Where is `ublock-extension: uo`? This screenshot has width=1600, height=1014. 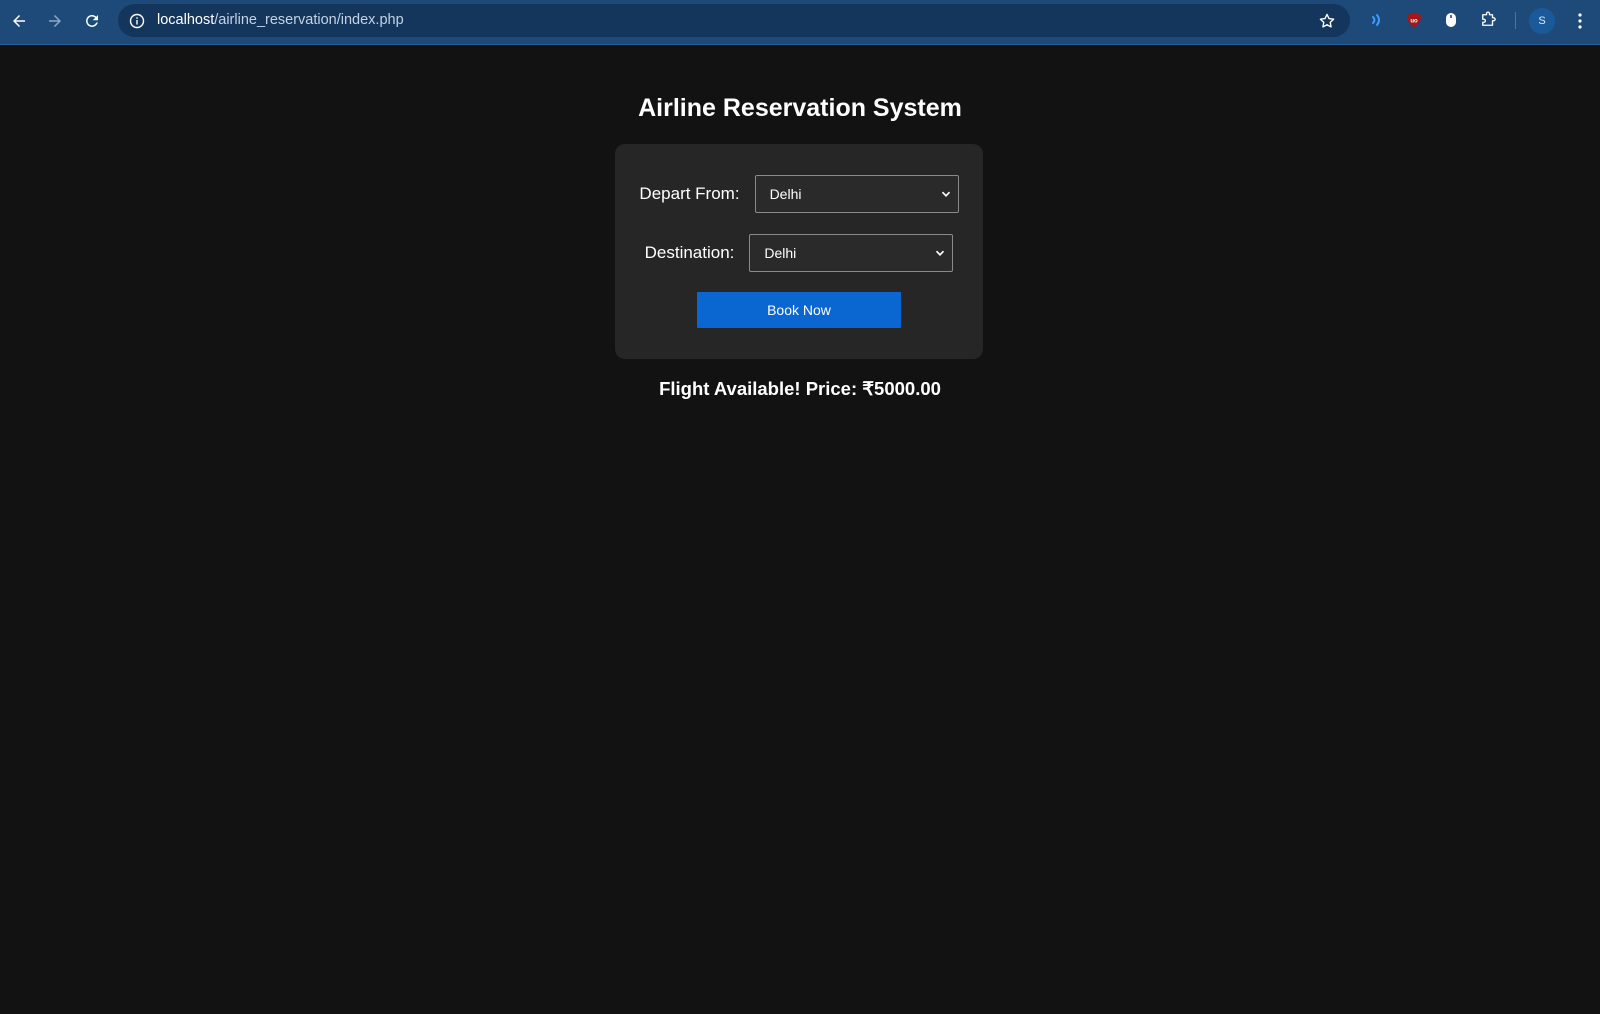 ublock-extension: uo is located at coordinates (1414, 20).